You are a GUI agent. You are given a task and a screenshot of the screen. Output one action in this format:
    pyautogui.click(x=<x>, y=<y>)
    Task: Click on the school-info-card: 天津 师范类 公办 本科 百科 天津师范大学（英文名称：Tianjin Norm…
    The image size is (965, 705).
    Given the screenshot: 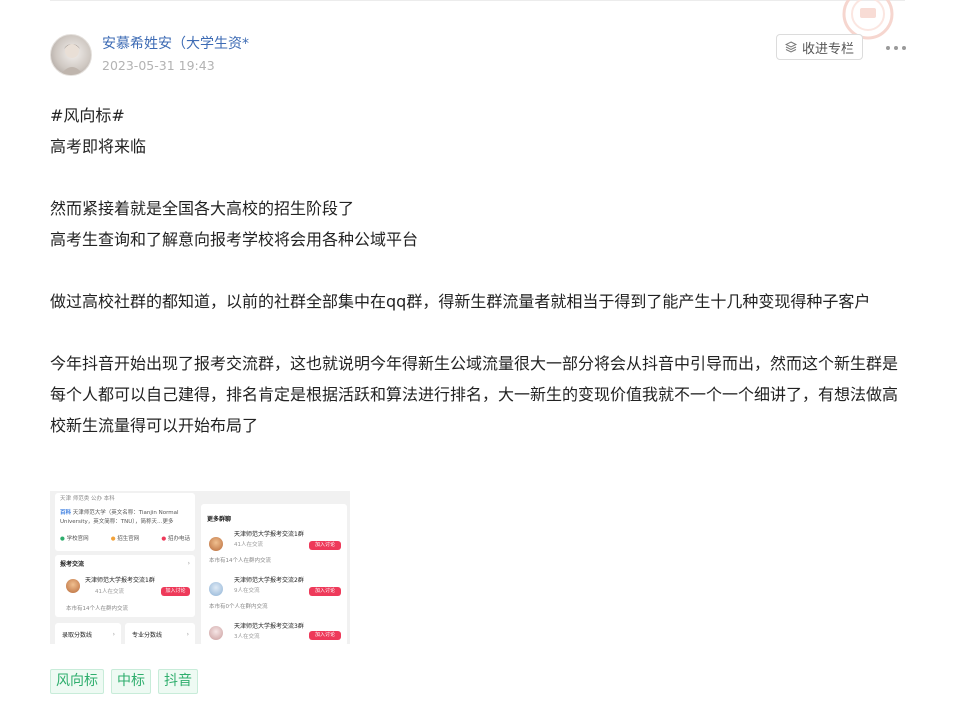 What is the action you would take?
    pyautogui.click(x=125, y=522)
    